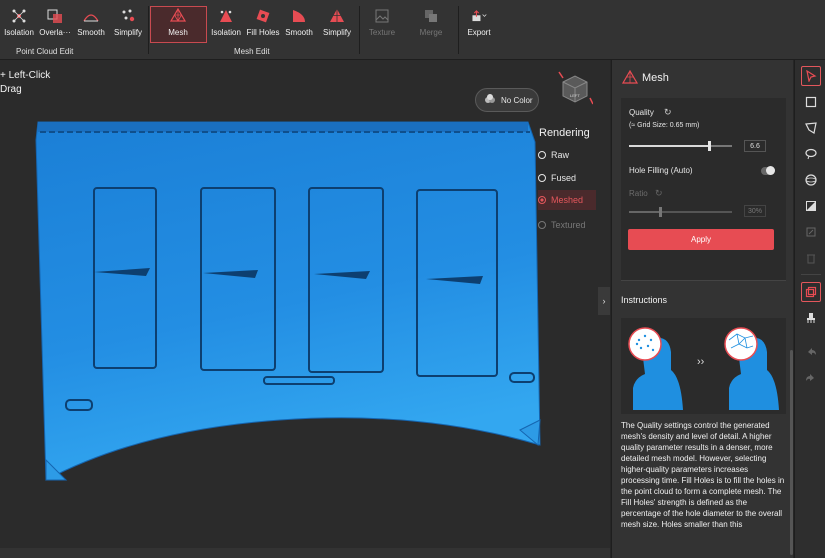  I want to click on export-label: Export, so click(479, 32).